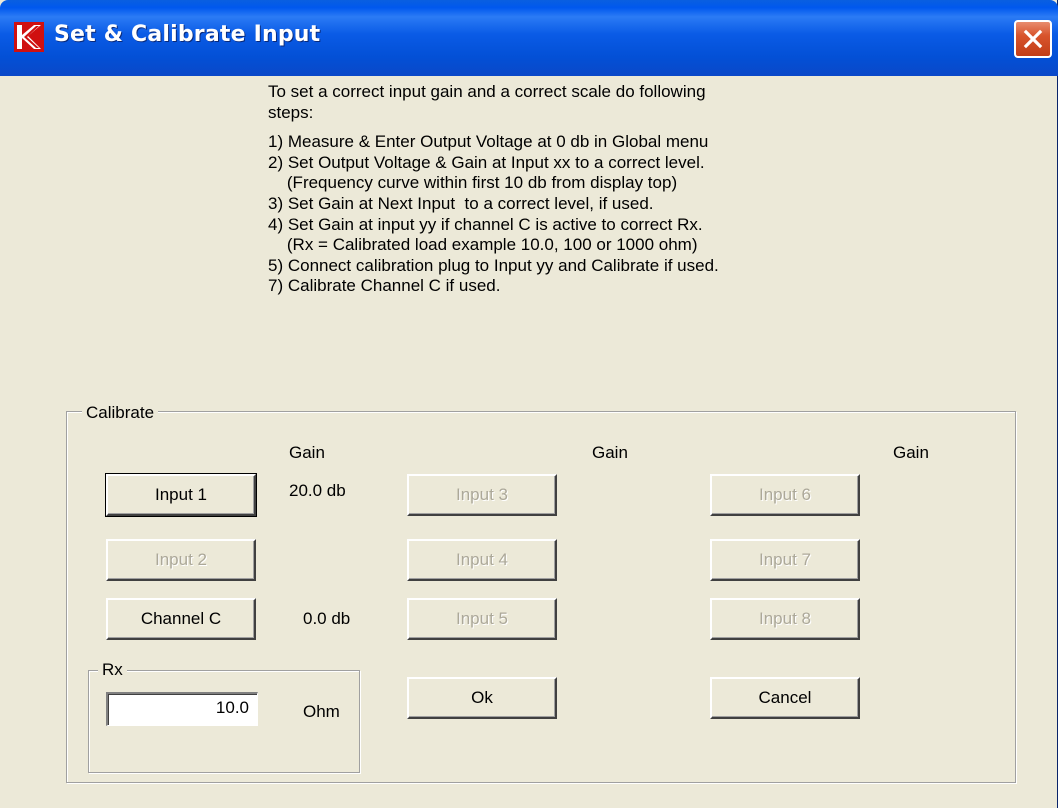  I want to click on input-1-button: Input 1, so click(181, 495).